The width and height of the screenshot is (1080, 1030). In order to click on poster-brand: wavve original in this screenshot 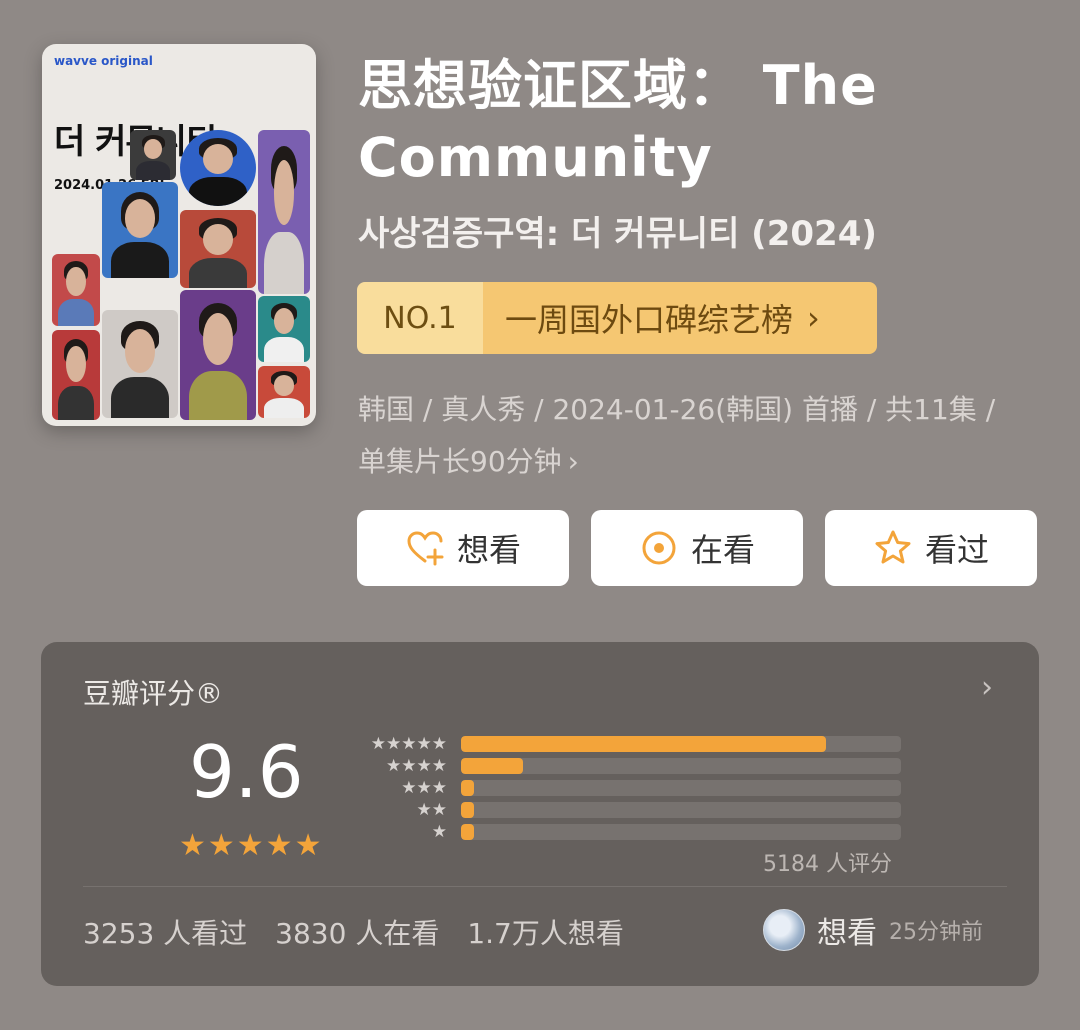, I will do `click(103, 61)`.